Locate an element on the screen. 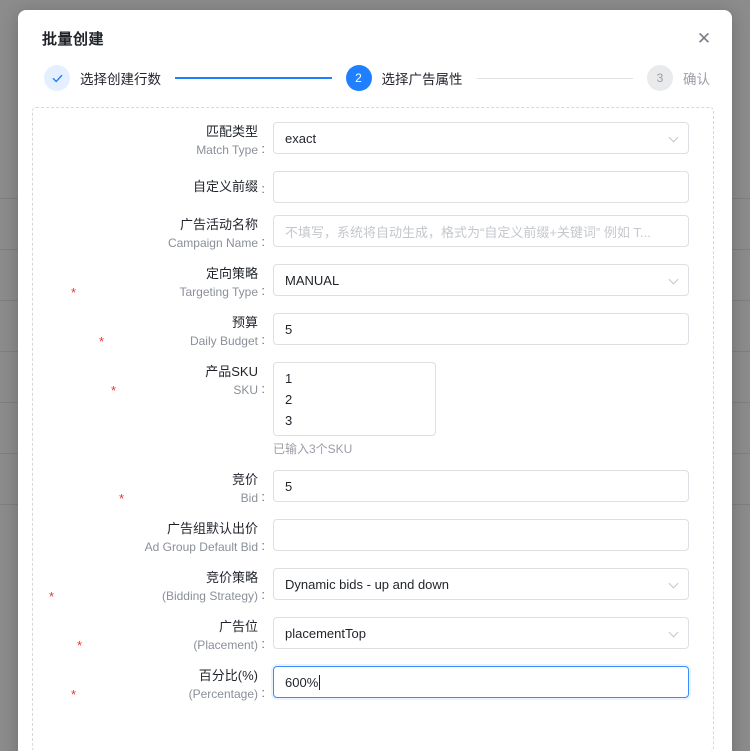 This screenshot has height=751, width=750. field-placement-control: placementTop is located at coordinates (493, 633).